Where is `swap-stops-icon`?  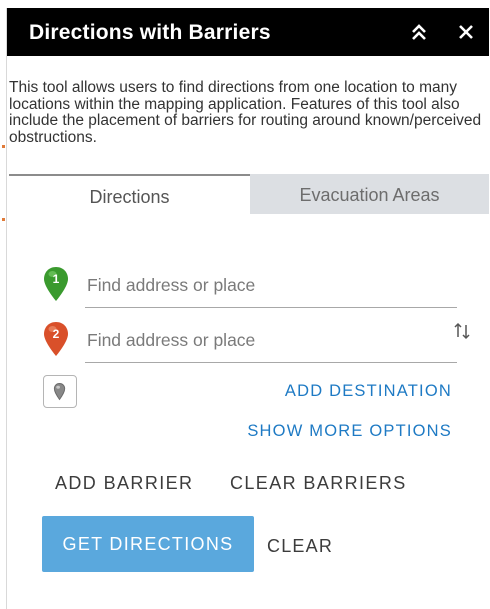
swap-stops-icon is located at coordinates (462, 331).